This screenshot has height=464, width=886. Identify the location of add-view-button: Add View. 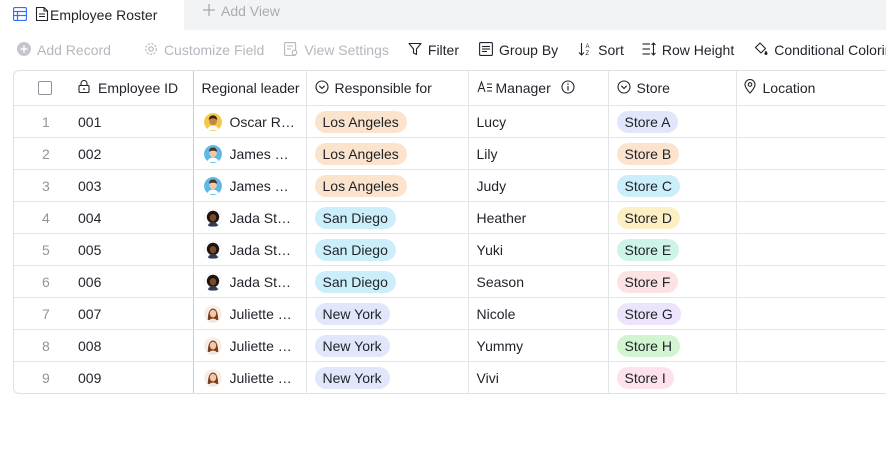
(241, 11).